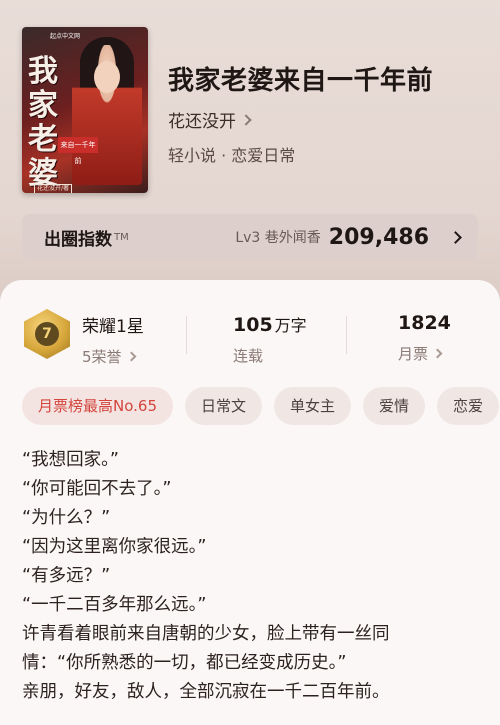 The height and width of the screenshot is (725, 500). I want to click on book-genre: 轻小说 · 恋爱日常, so click(232, 155).